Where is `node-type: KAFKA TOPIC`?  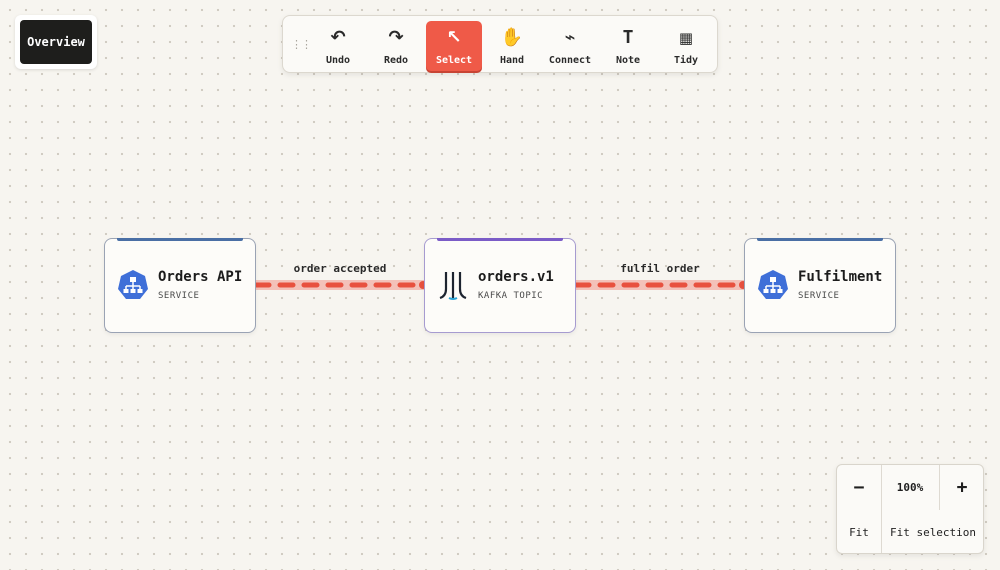
node-type: KAFKA TOPIC is located at coordinates (511, 296).